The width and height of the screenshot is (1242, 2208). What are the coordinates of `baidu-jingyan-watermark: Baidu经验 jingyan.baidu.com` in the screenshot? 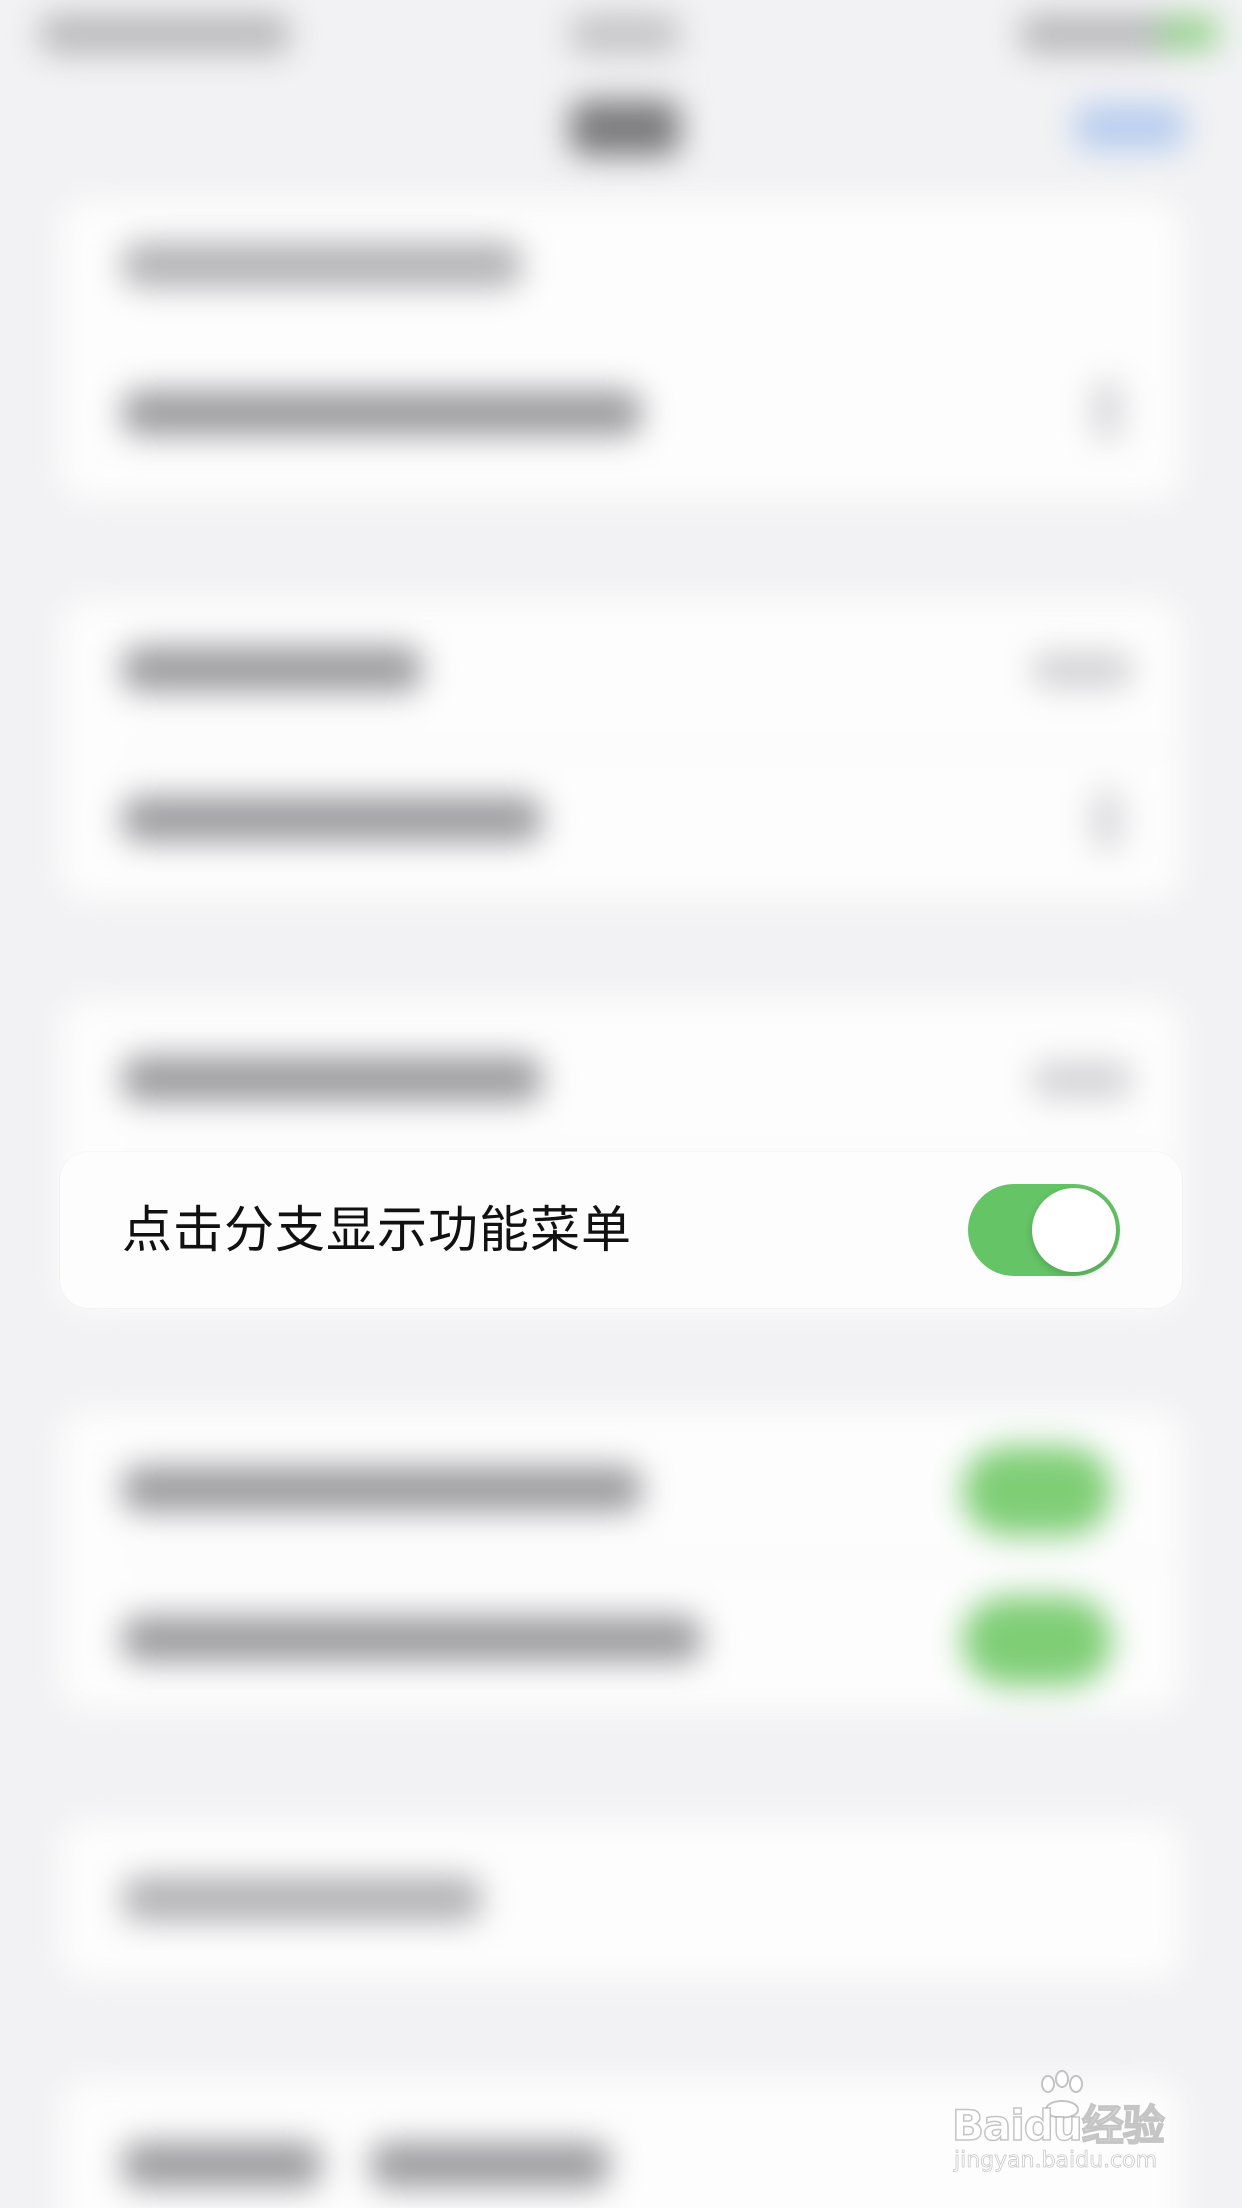 It's located at (1071, 2130).